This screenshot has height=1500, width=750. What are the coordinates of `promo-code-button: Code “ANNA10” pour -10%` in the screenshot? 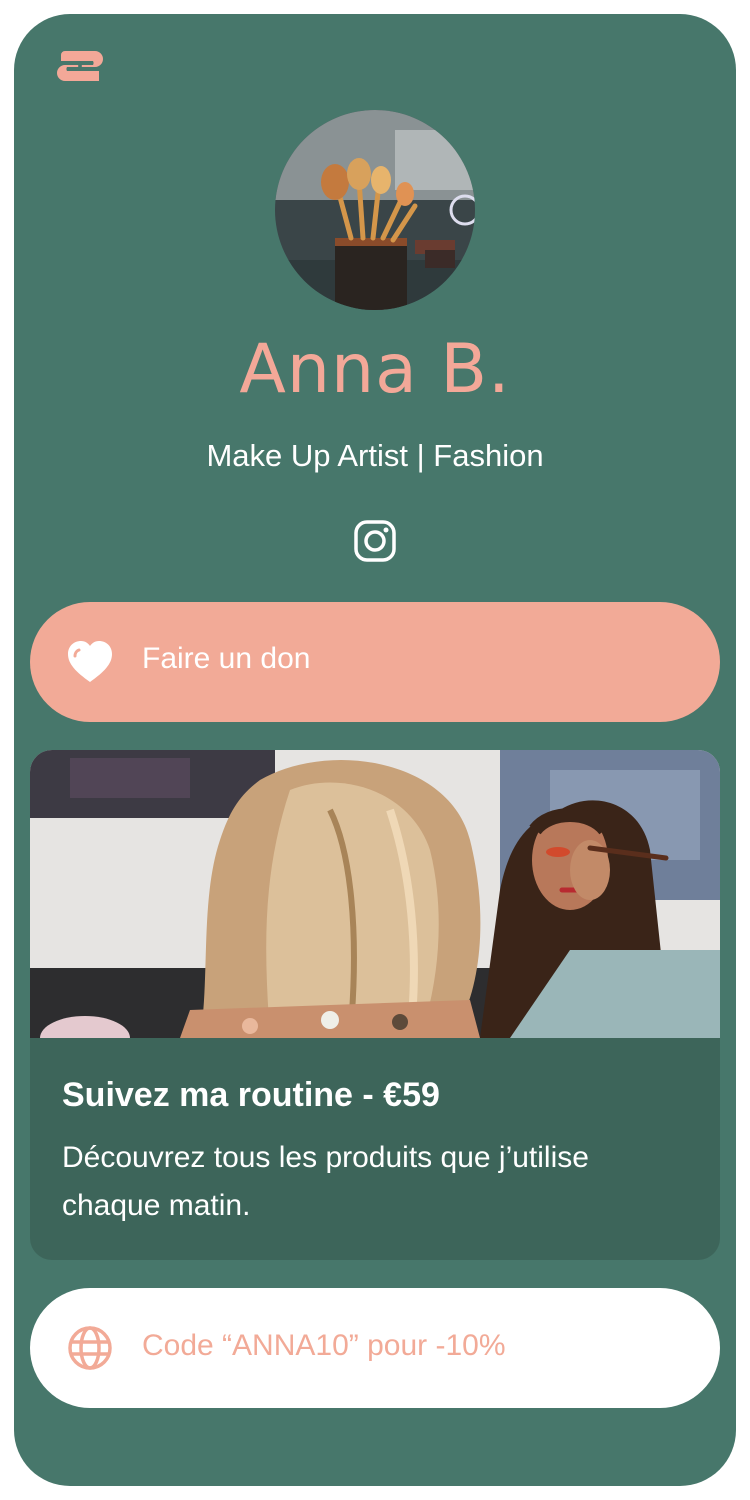 It's located at (375, 1348).